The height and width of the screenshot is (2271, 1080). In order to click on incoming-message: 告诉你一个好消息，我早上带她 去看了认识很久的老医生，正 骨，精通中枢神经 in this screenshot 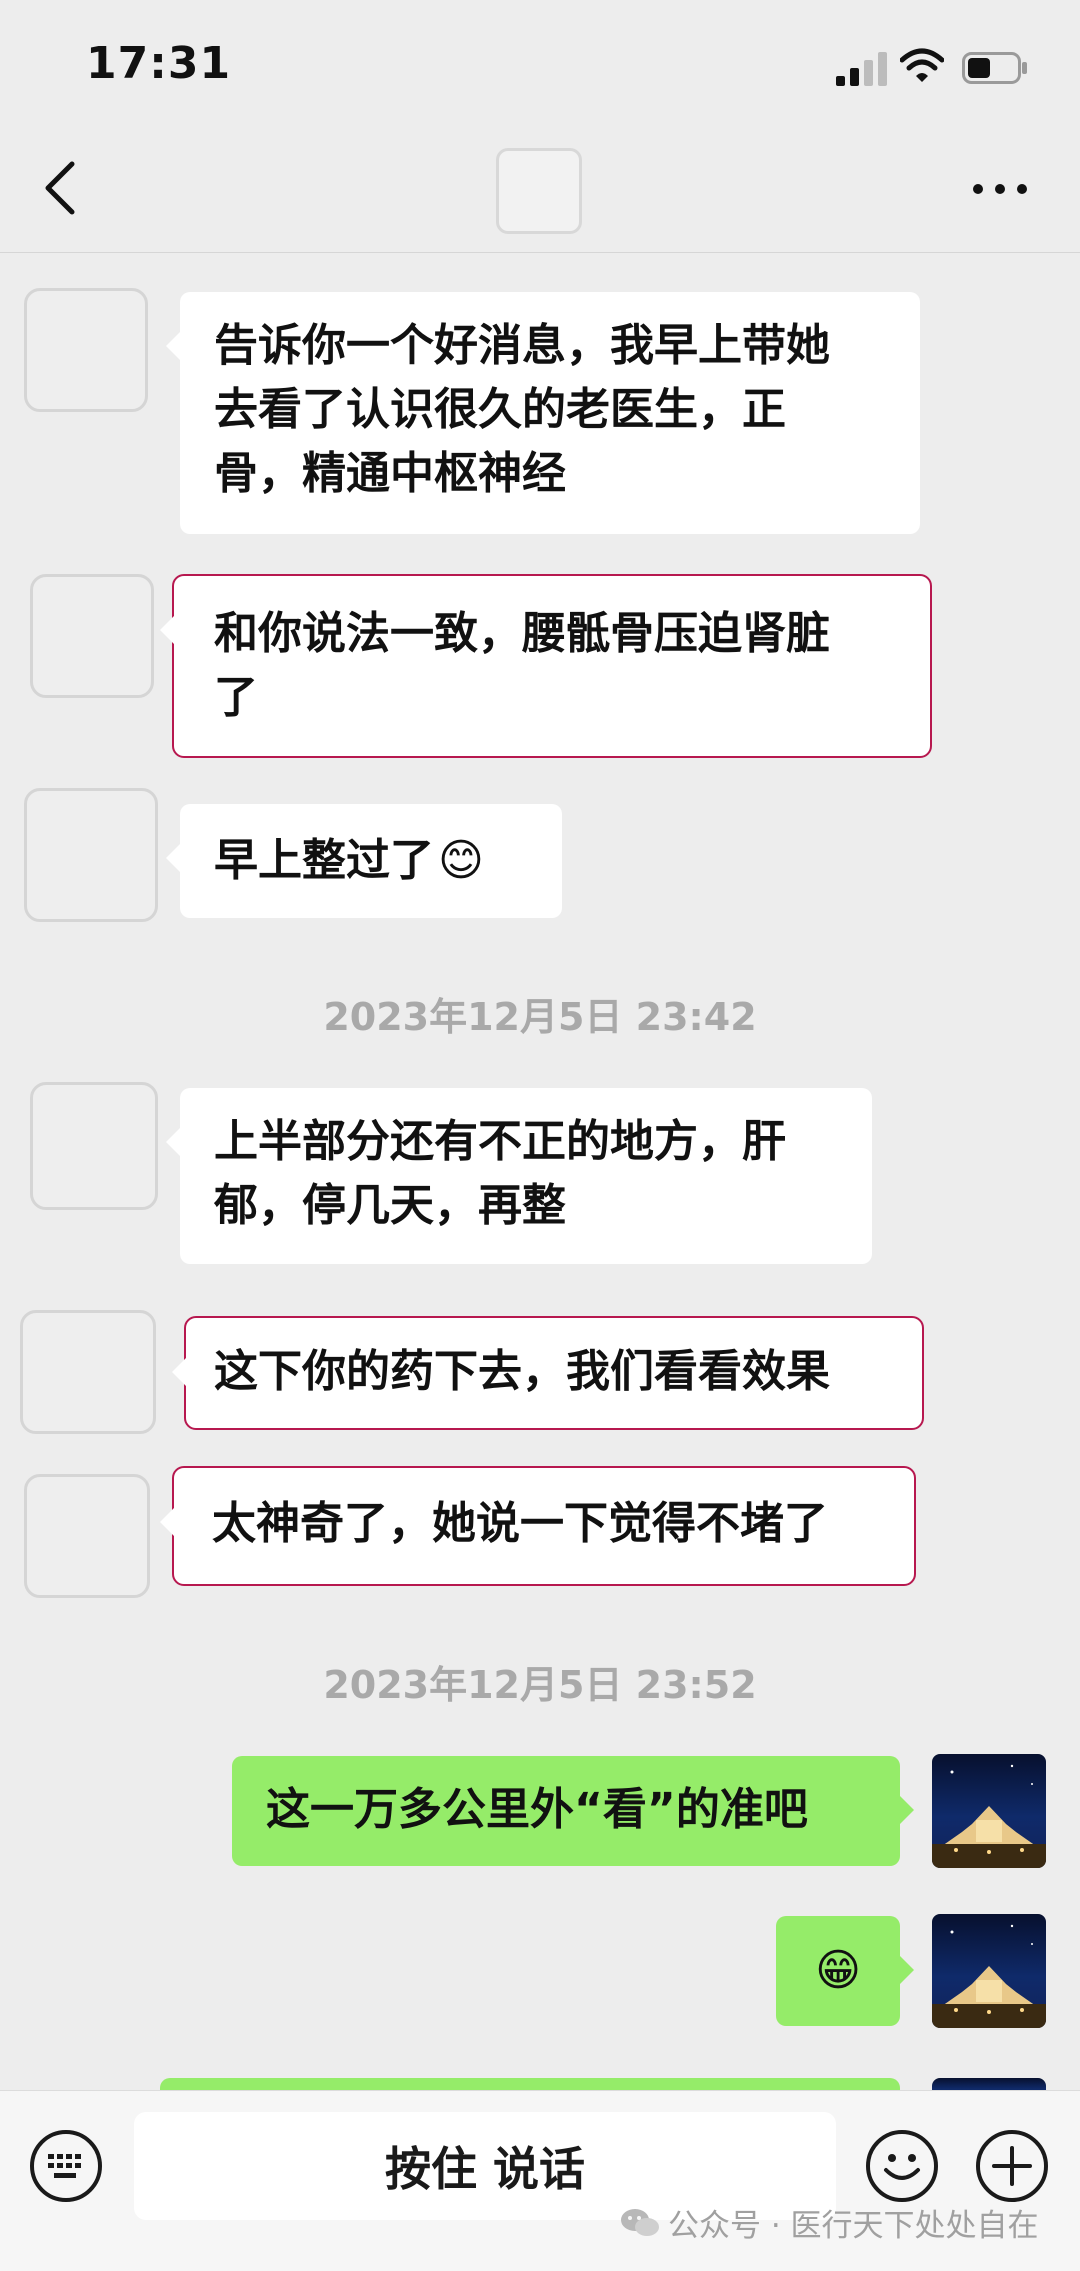, I will do `click(543, 413)`.